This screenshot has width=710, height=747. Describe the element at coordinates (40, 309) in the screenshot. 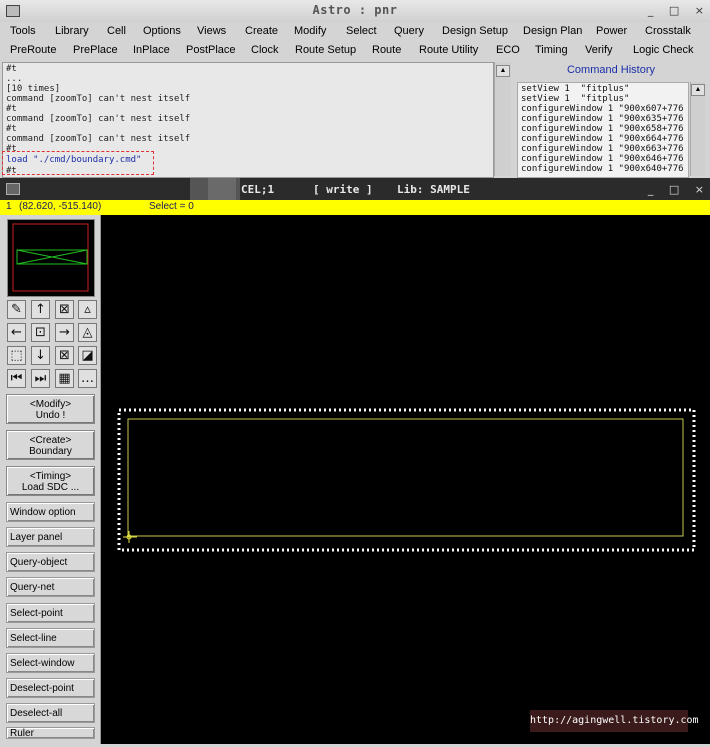

I see `arrow-up-icon: ↑` at that location.